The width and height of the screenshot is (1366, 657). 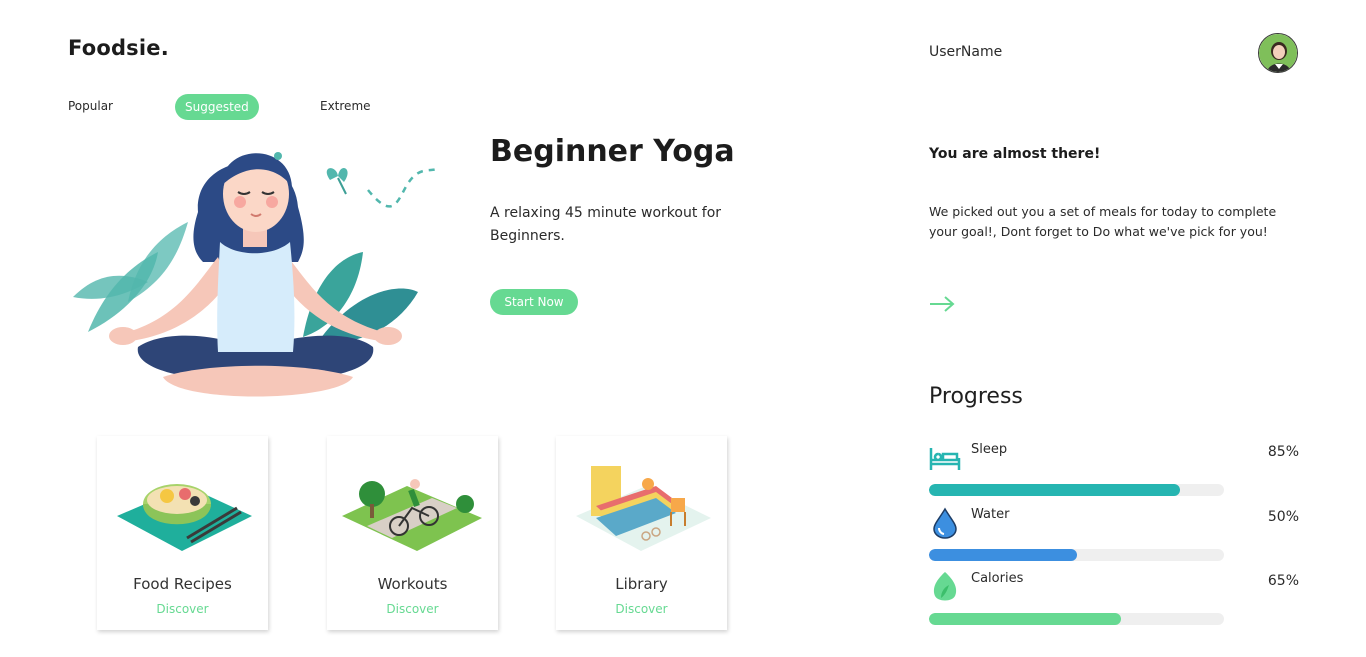 What do you see at coordinates (1114, 535) in the screenshot?
I see `progress-item-water: Water 50%` at bounding box center [1114, 535].